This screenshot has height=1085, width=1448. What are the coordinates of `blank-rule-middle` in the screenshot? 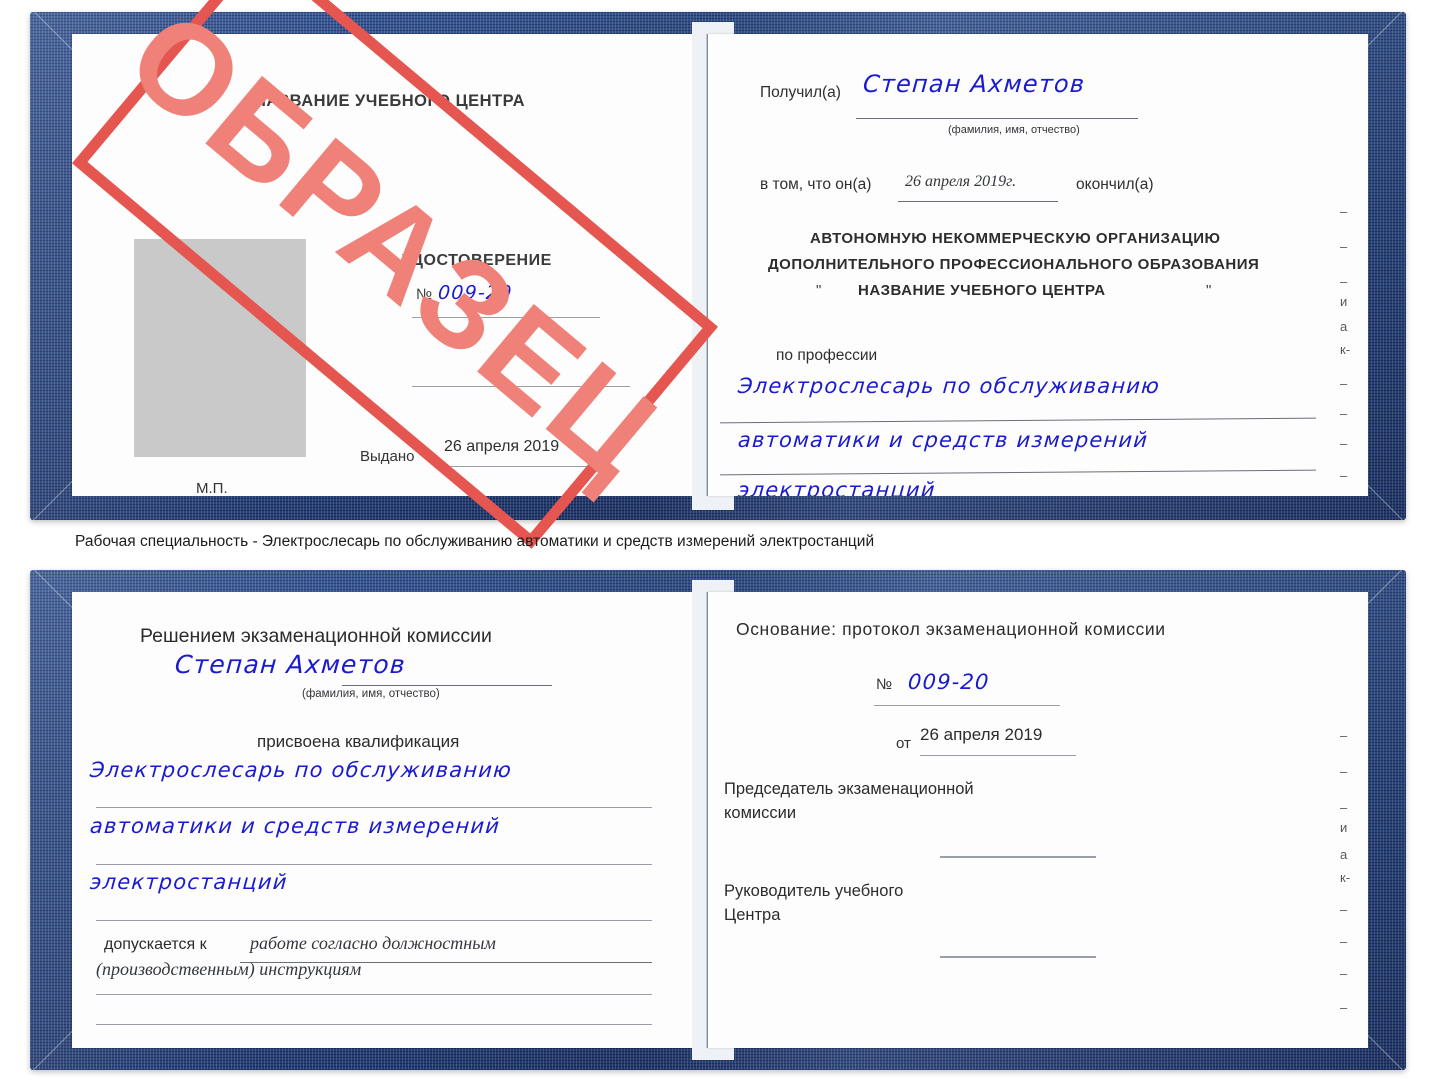 It's located at (521, 386).